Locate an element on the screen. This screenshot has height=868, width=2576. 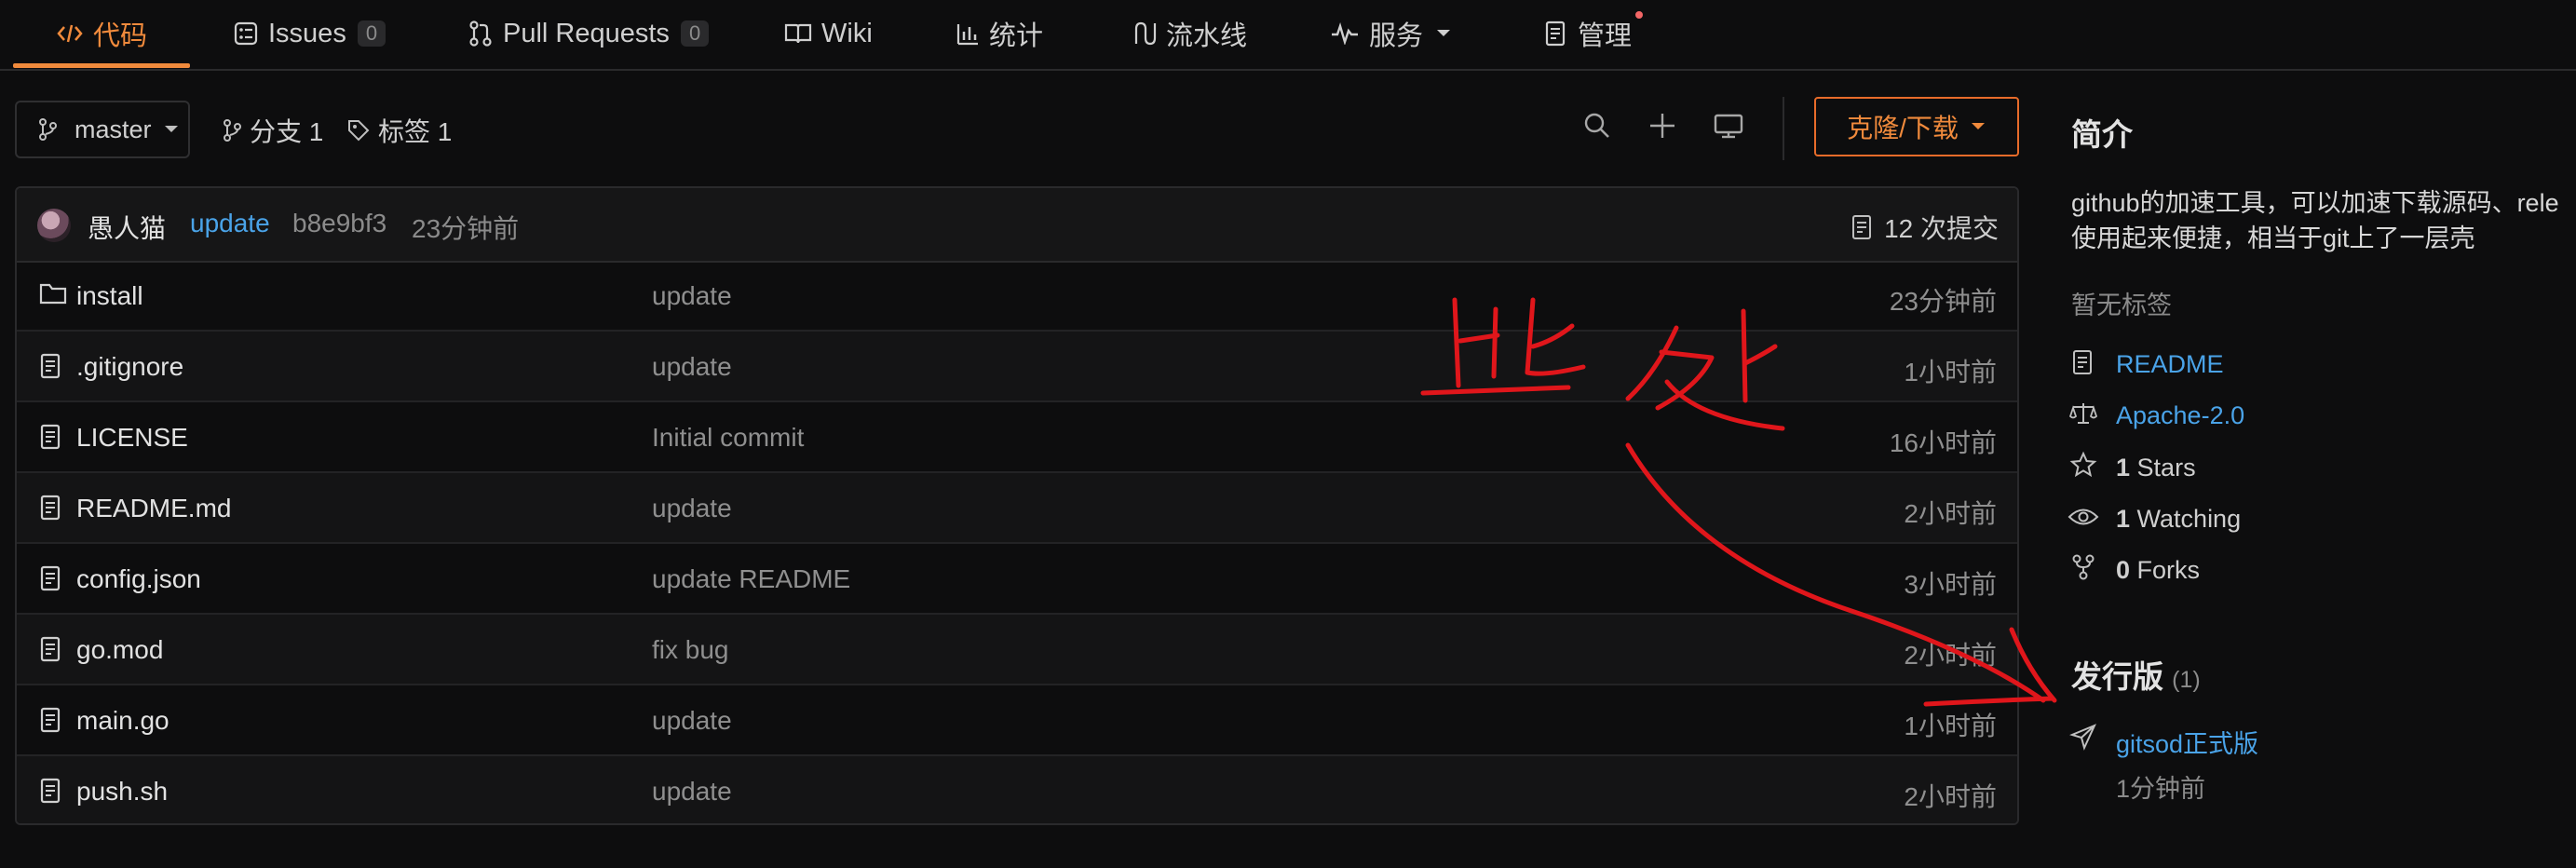
license-link: Apache-2.0 is located at coordinates (2180, 415).